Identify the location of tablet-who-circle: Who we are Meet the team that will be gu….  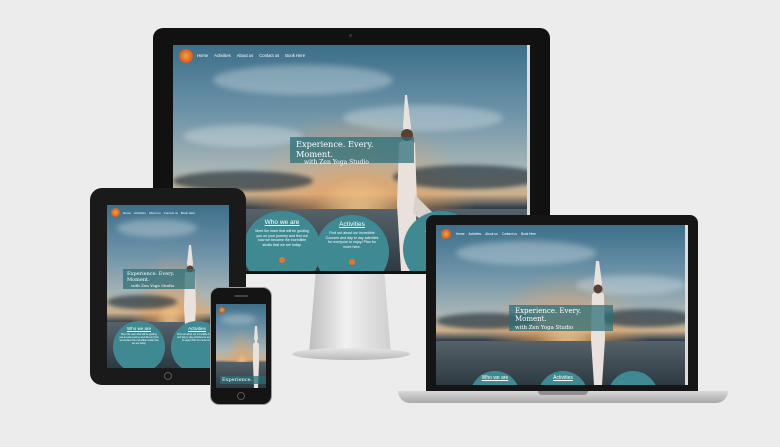
(139, 344).